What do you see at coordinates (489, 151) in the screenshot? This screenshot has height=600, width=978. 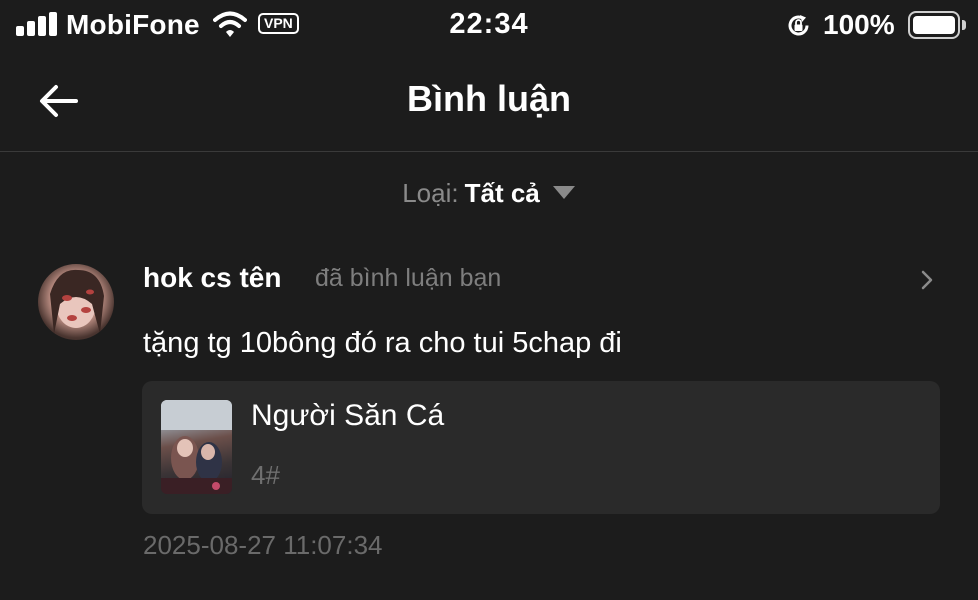 I see `header-divider` at bounding box center [489, 151].